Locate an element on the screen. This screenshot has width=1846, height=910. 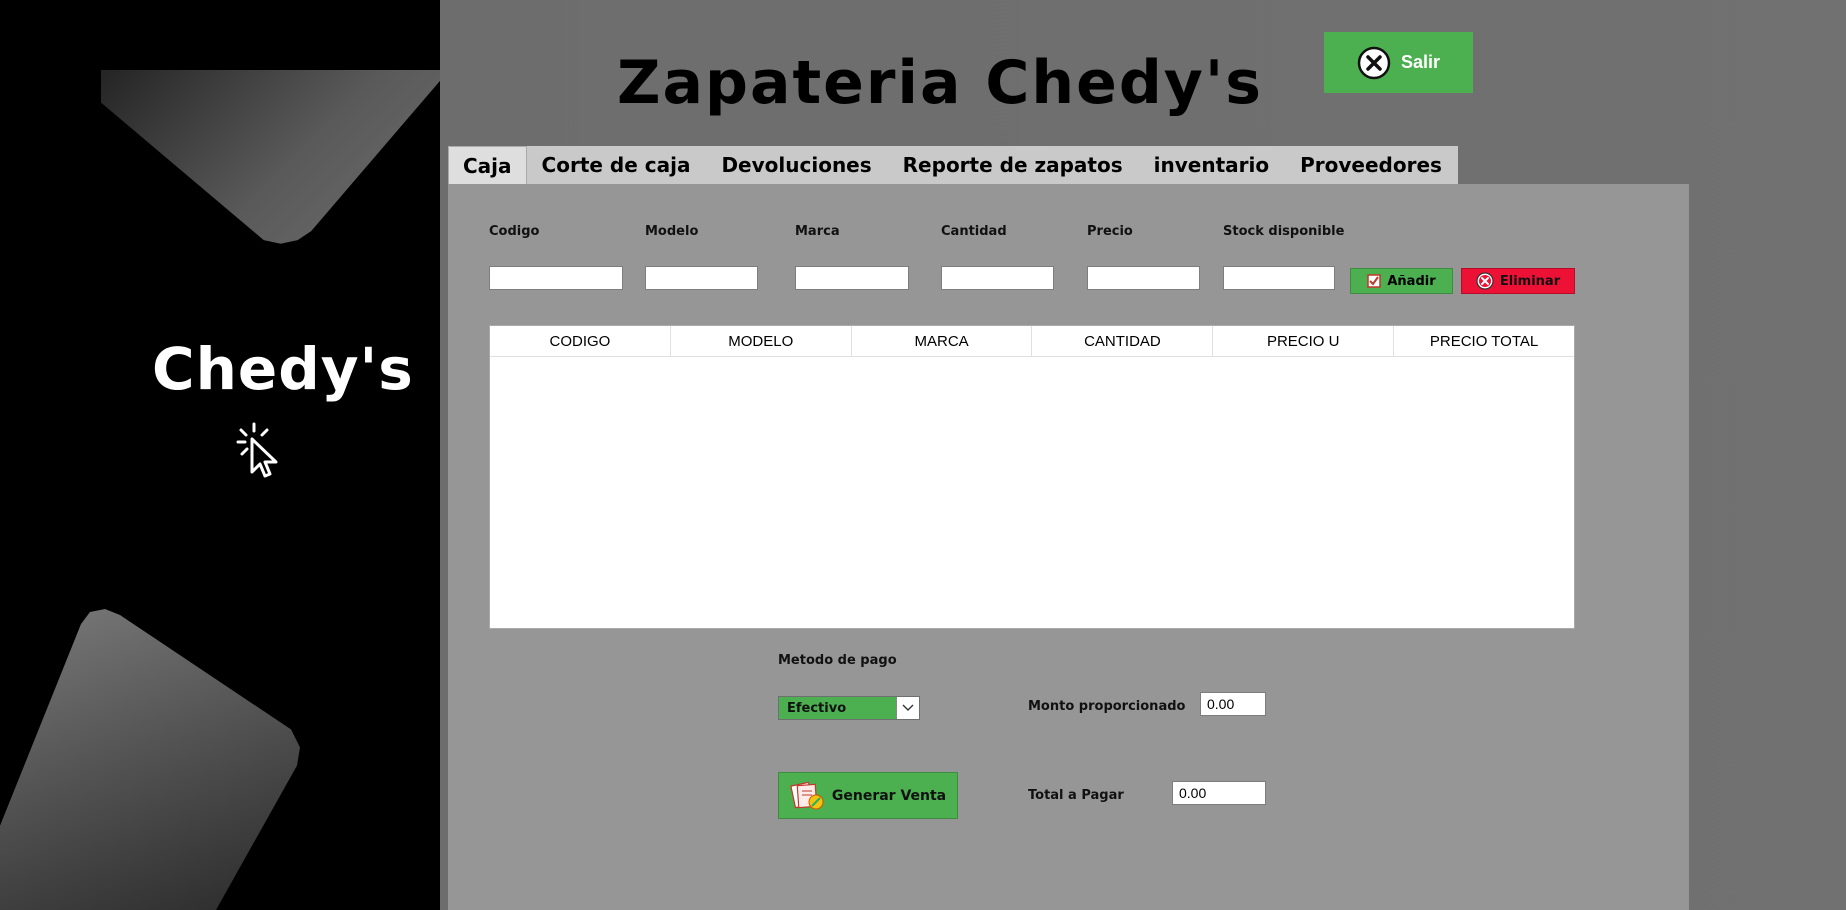
amount-field is located at coordinates (1233, 704).